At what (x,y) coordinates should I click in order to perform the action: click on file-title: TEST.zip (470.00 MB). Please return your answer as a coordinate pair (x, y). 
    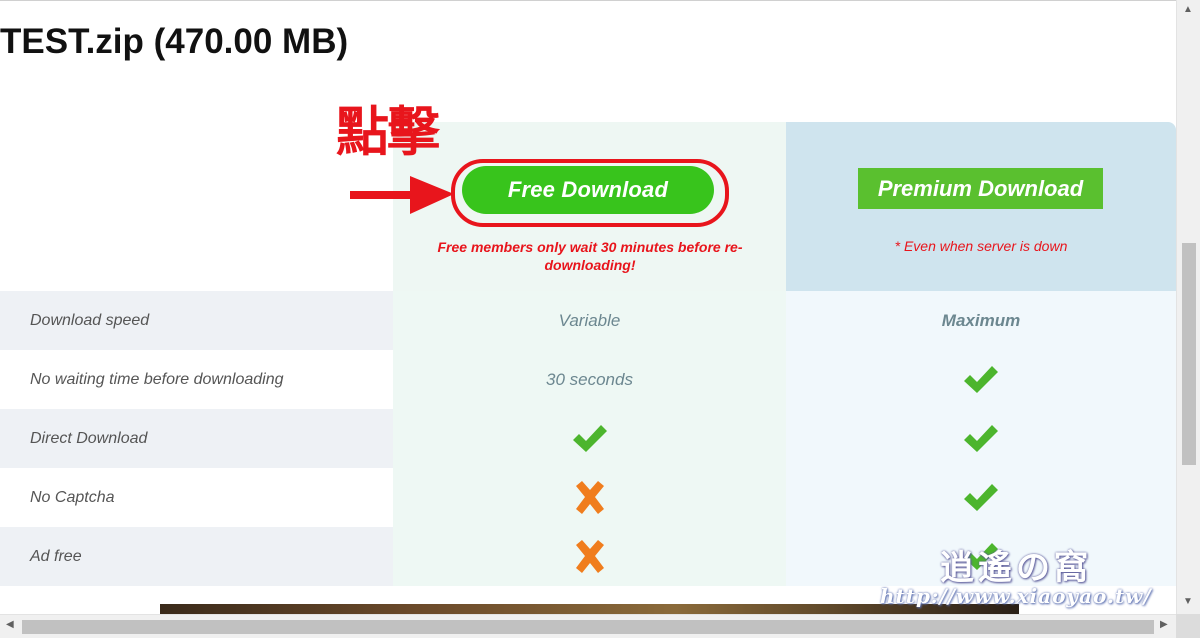
    Looking at the image, I should click on (174, 41).